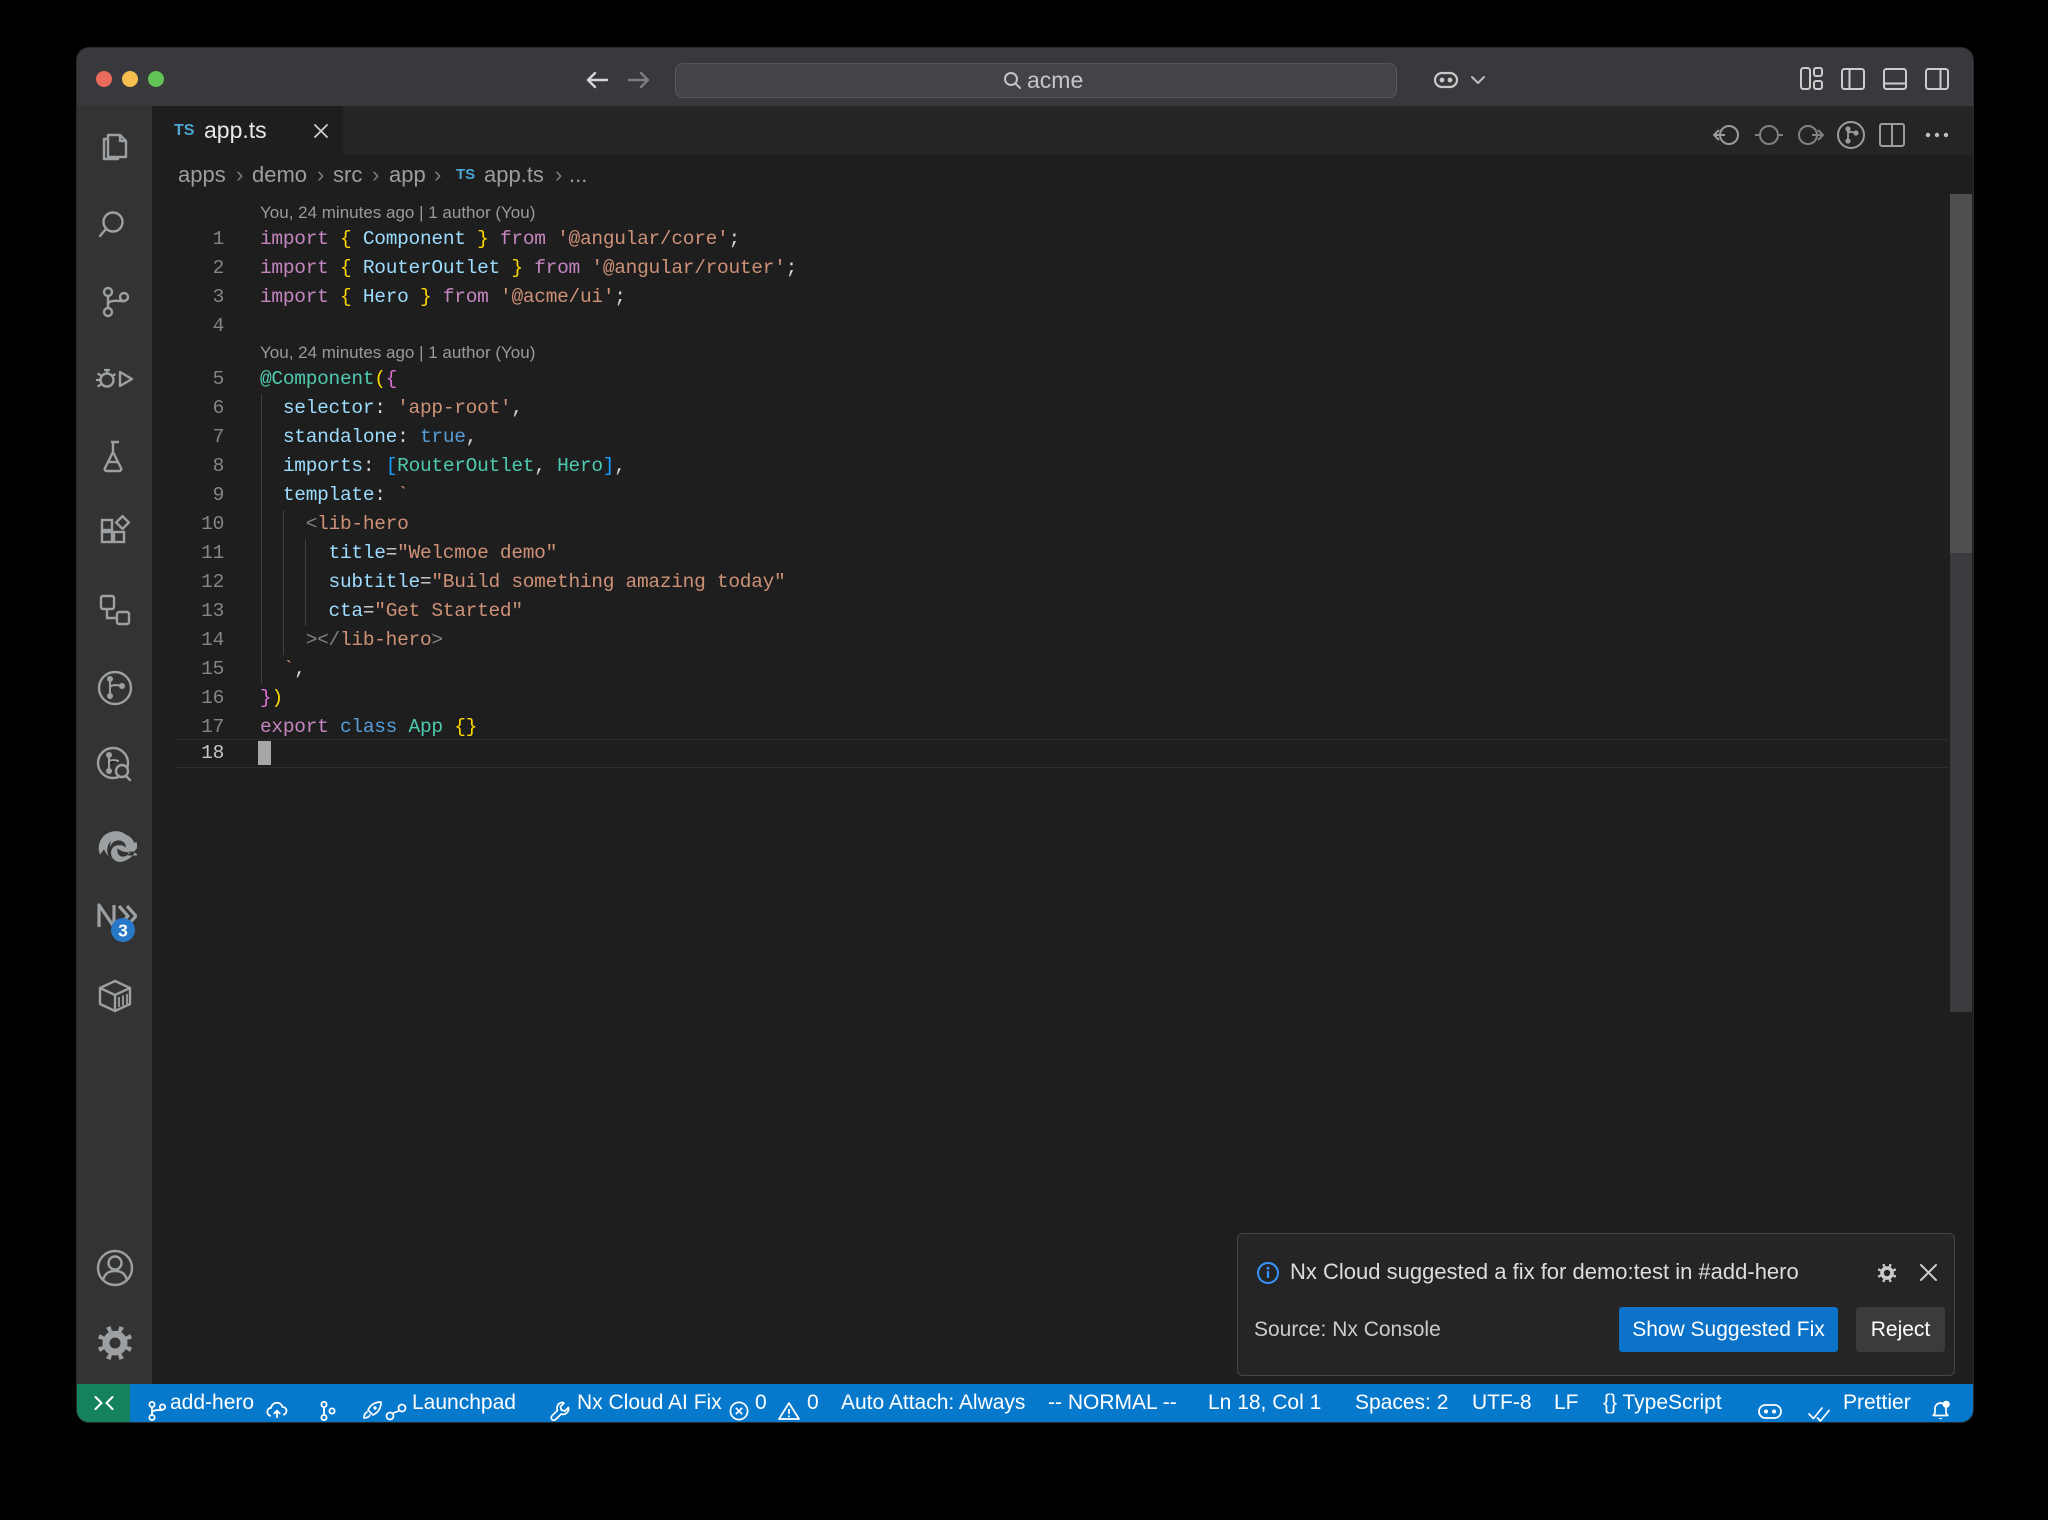 Image resolution: width=2048 pixels, height=1520 pixels. Describe the element at coordinates (123, 931) in the screenshot. I see `svg-text: 3` at that location.